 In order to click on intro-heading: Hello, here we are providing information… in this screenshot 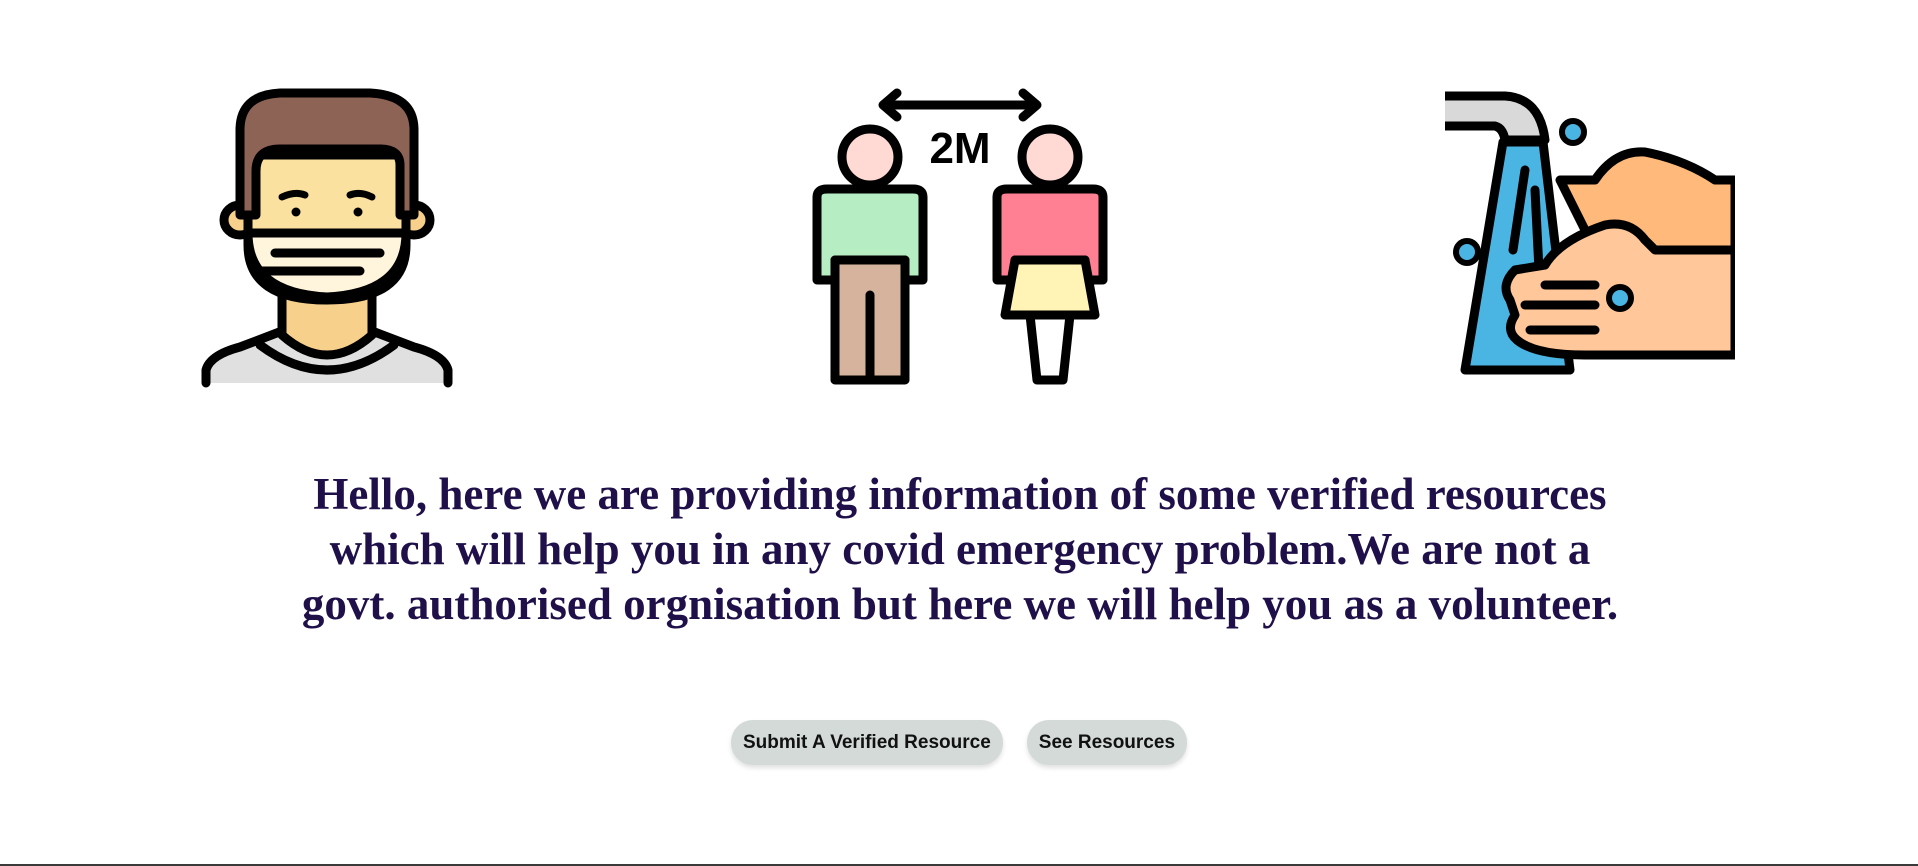, I will do `click(960, 549)`.